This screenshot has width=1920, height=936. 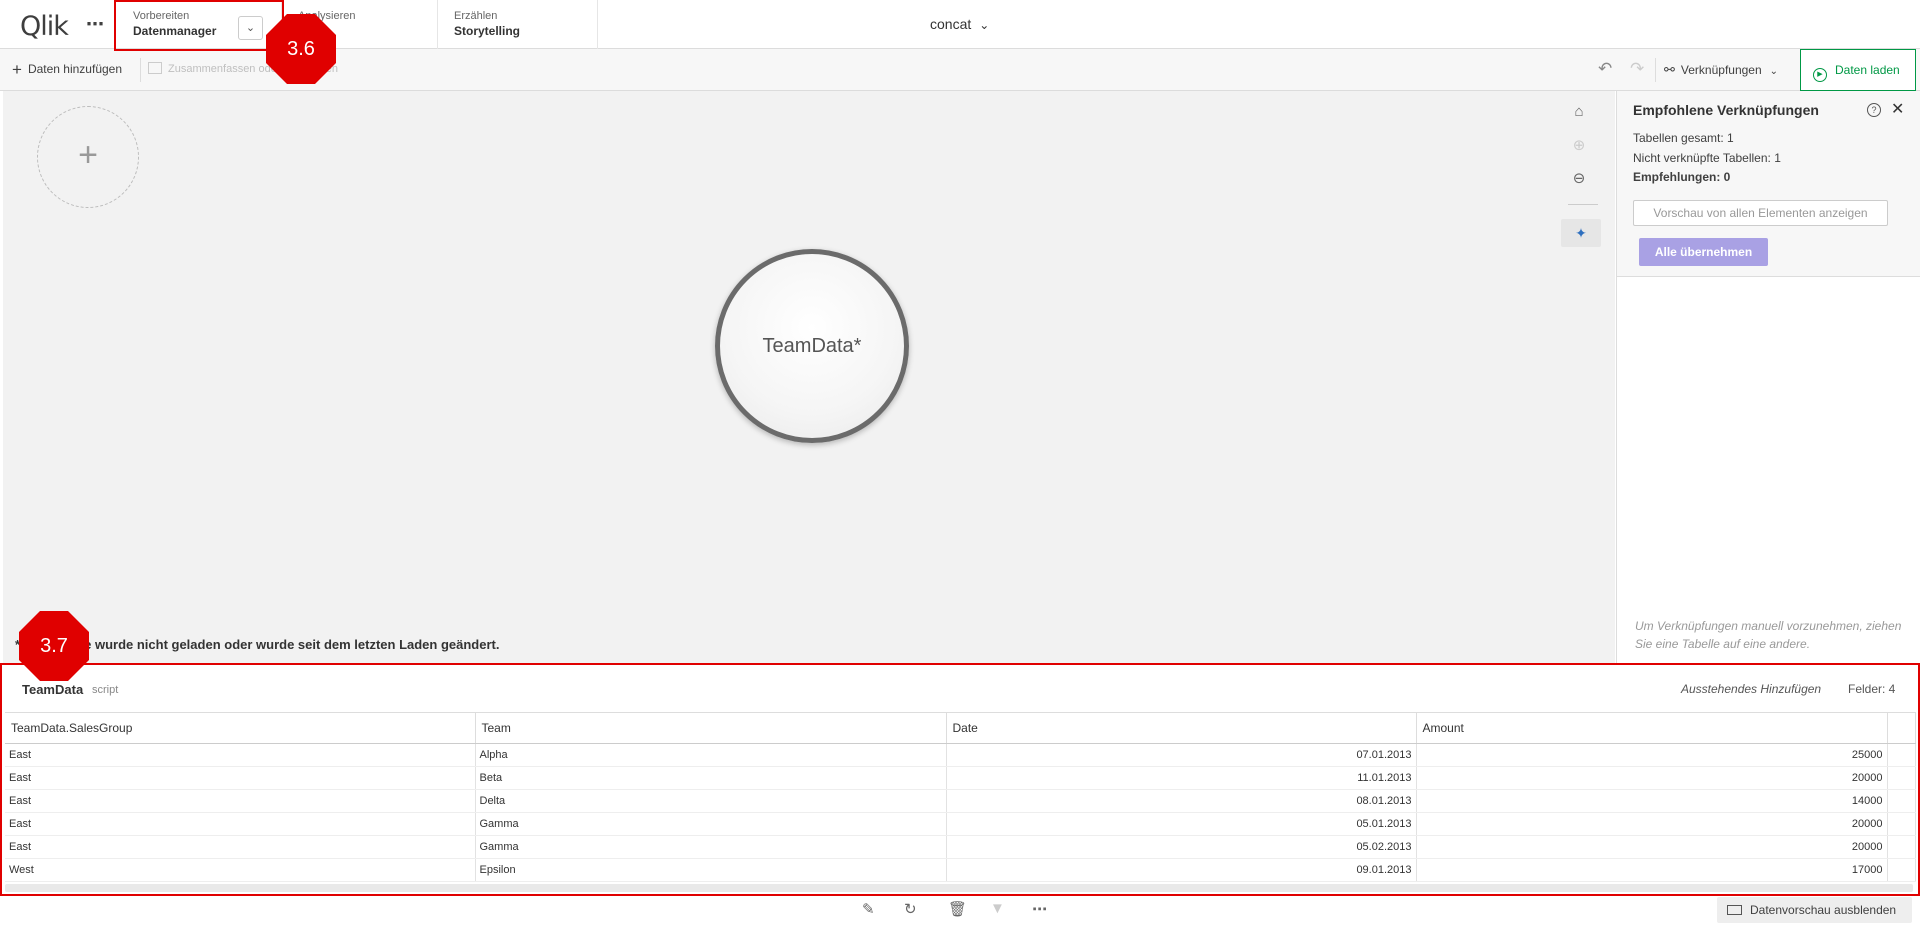 What do you see at coordinates (910, 909) in the screenshot?
I see `refresh-icon: ↻` at bounding box center [910, 909].